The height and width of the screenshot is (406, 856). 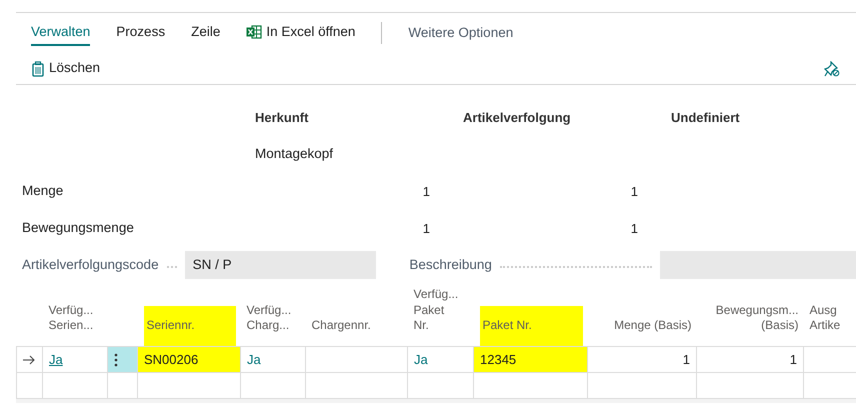 I want to click on link: Ja, so click(x=56, y=359).